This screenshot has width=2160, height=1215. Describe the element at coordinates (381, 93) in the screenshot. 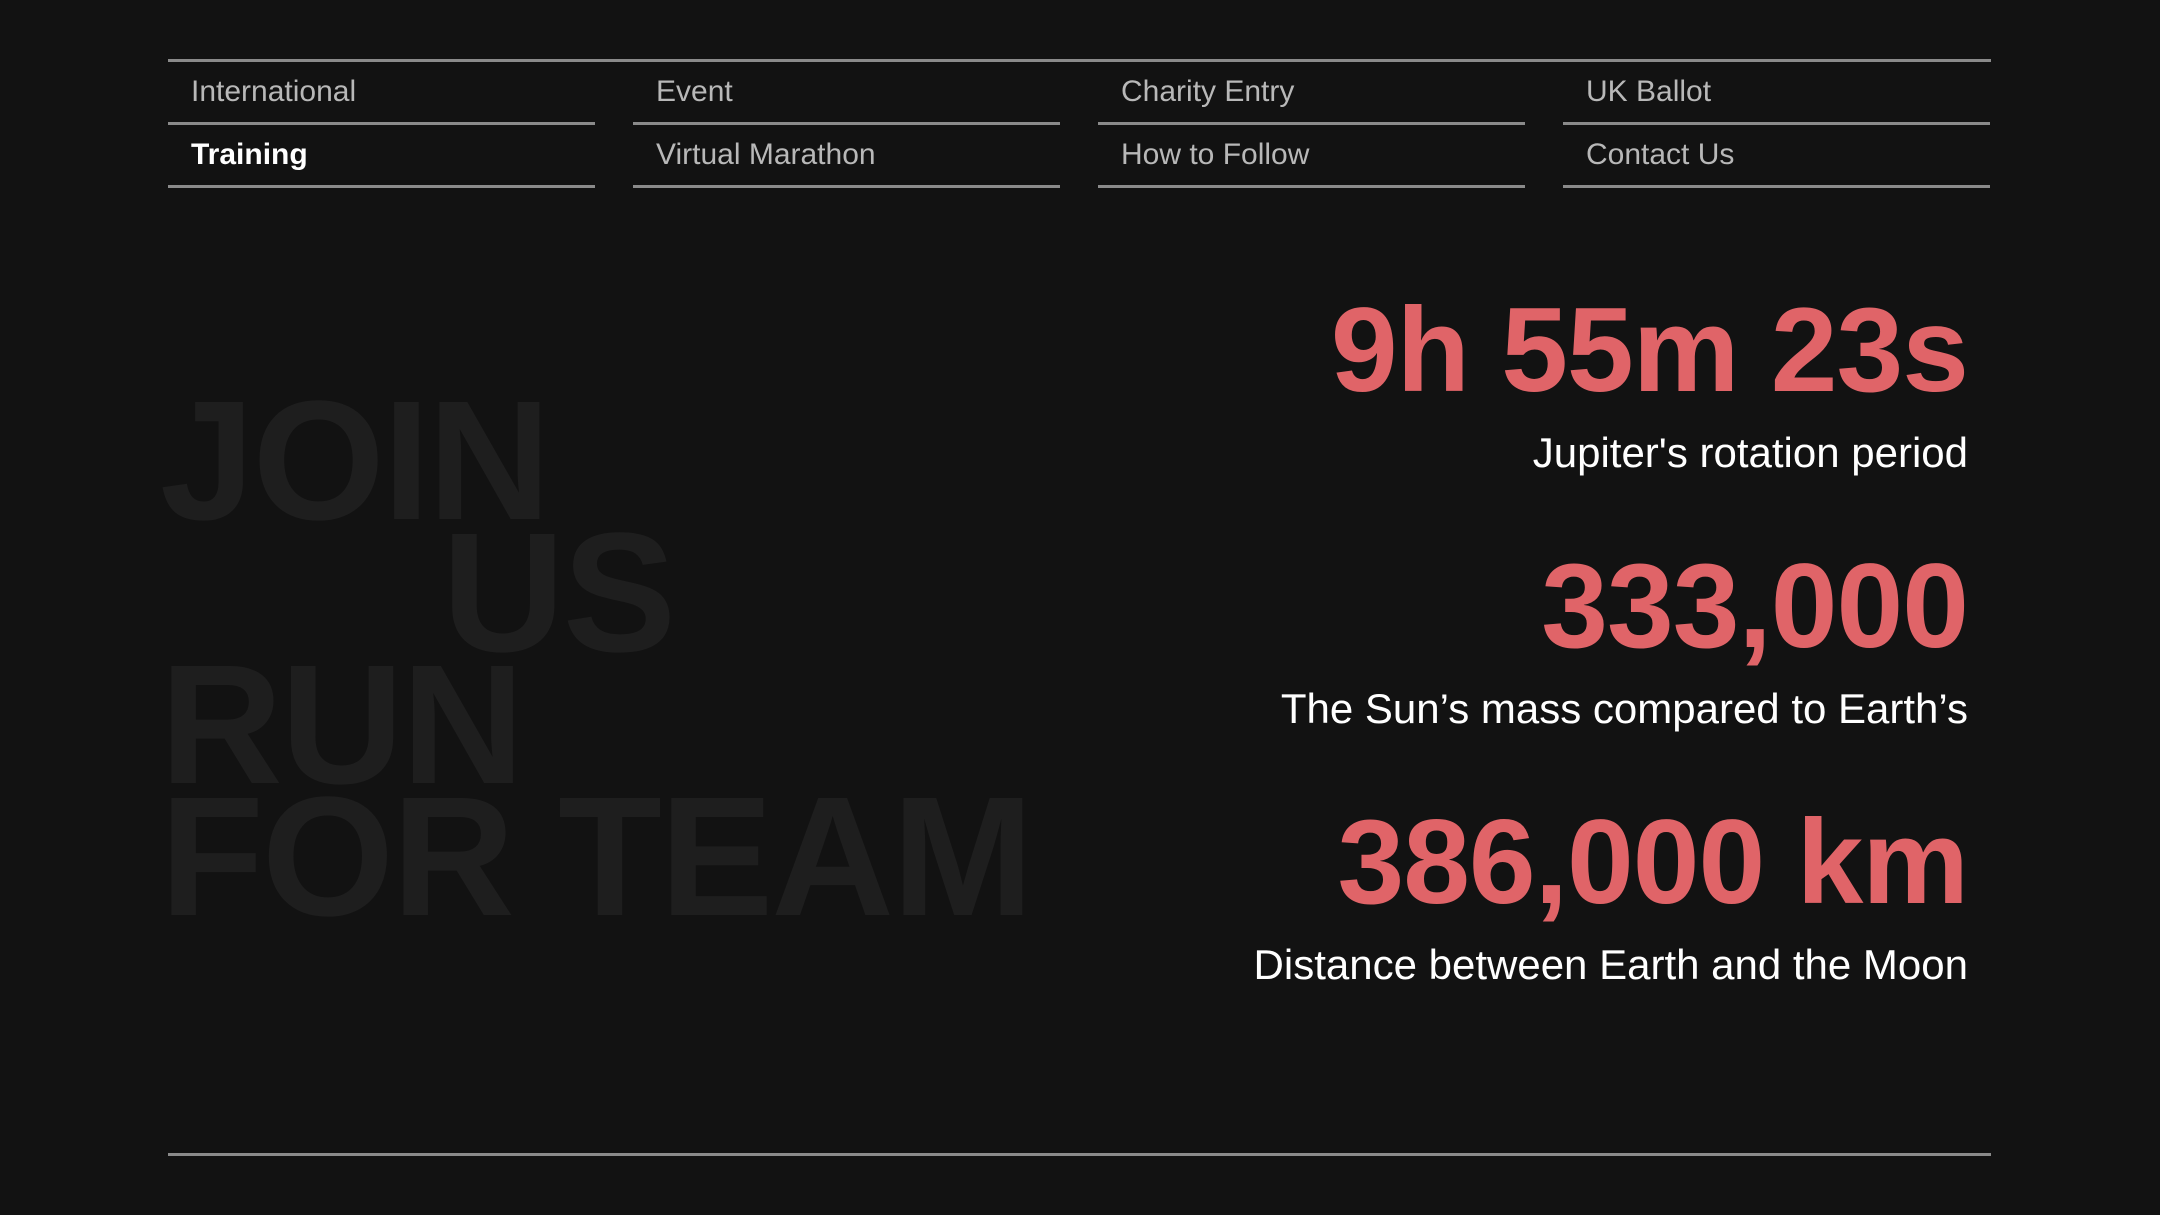

I see `nav-item-international: International` at that location.